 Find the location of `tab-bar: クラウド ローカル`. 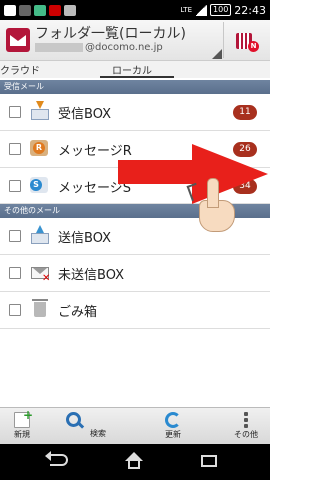

tab-bar: クラウド ローカル is located at coordinates (135, 69).